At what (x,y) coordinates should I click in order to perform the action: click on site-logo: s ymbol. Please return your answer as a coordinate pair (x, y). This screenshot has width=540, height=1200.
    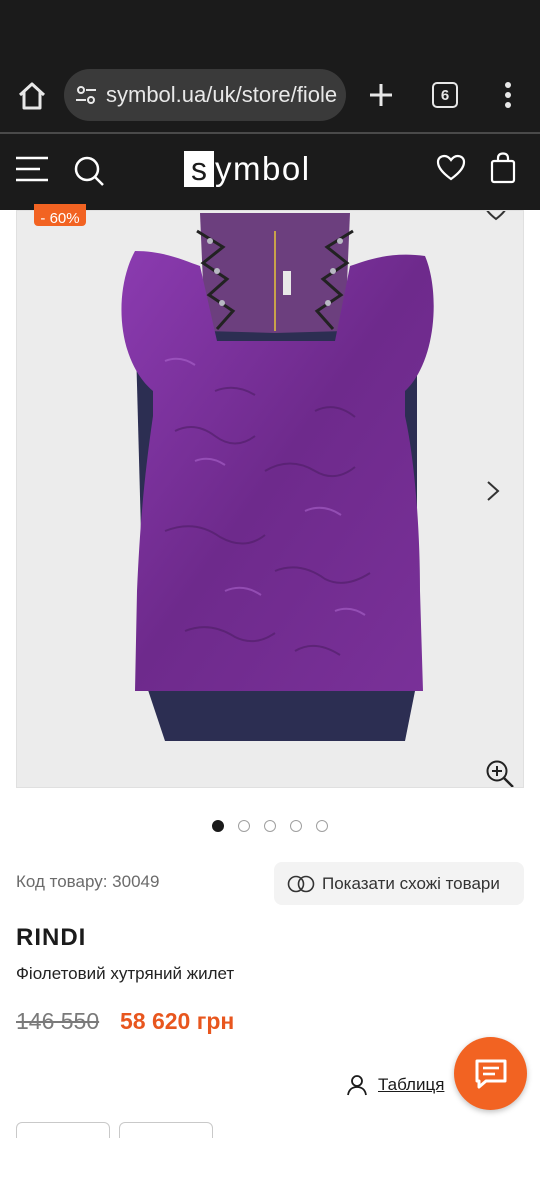
    Looking at the image, I should click on (247, 169).